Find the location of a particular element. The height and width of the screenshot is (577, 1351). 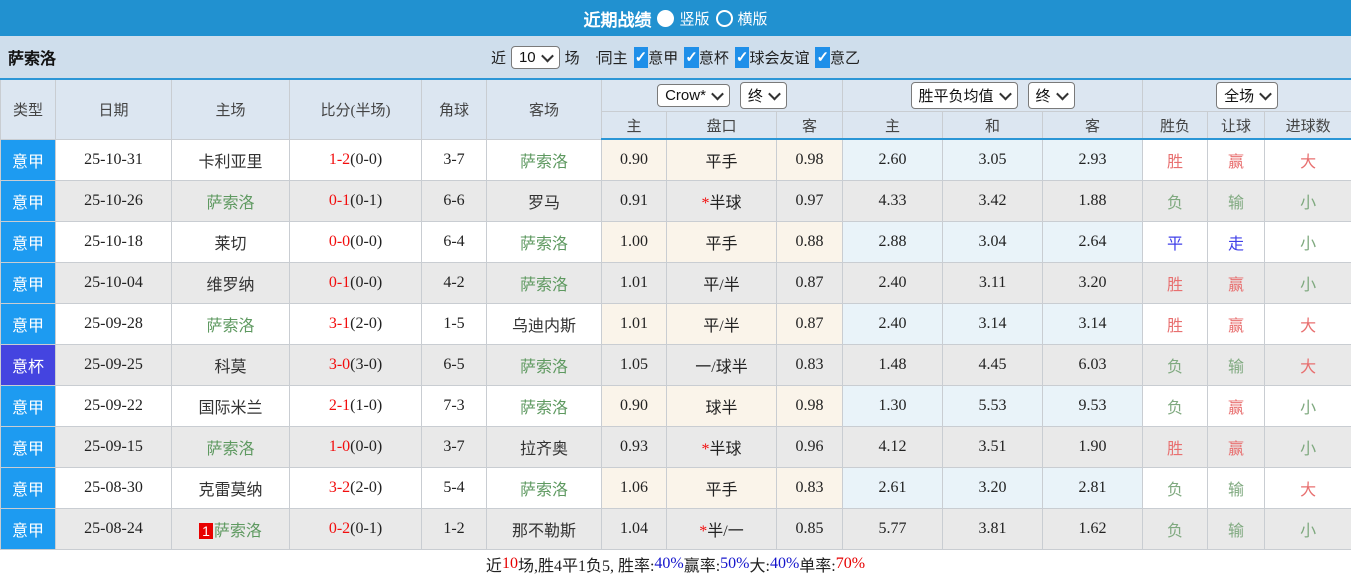

cell-odds-draw: 3.20 is located at coordinates (993, 488).